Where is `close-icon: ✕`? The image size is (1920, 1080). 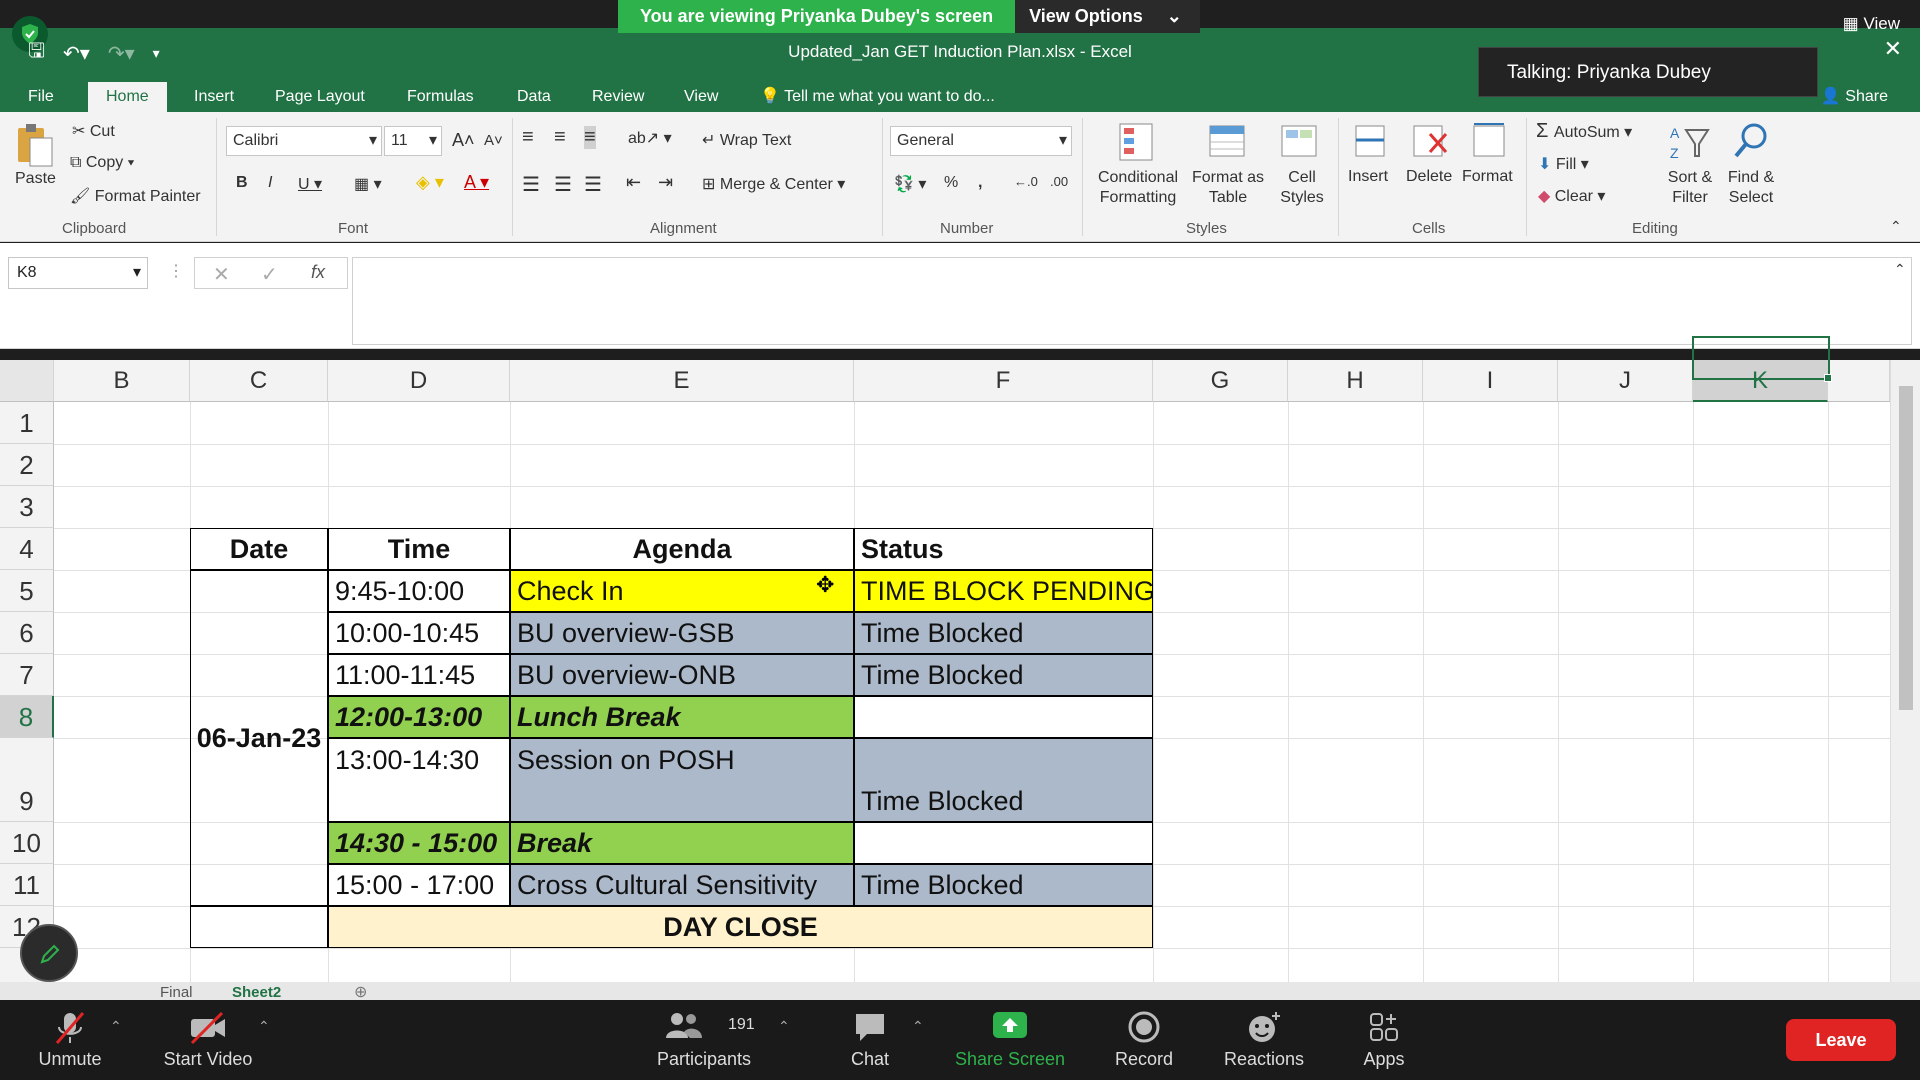
close-icon: ✕ is located at coordinates (1893, 49).